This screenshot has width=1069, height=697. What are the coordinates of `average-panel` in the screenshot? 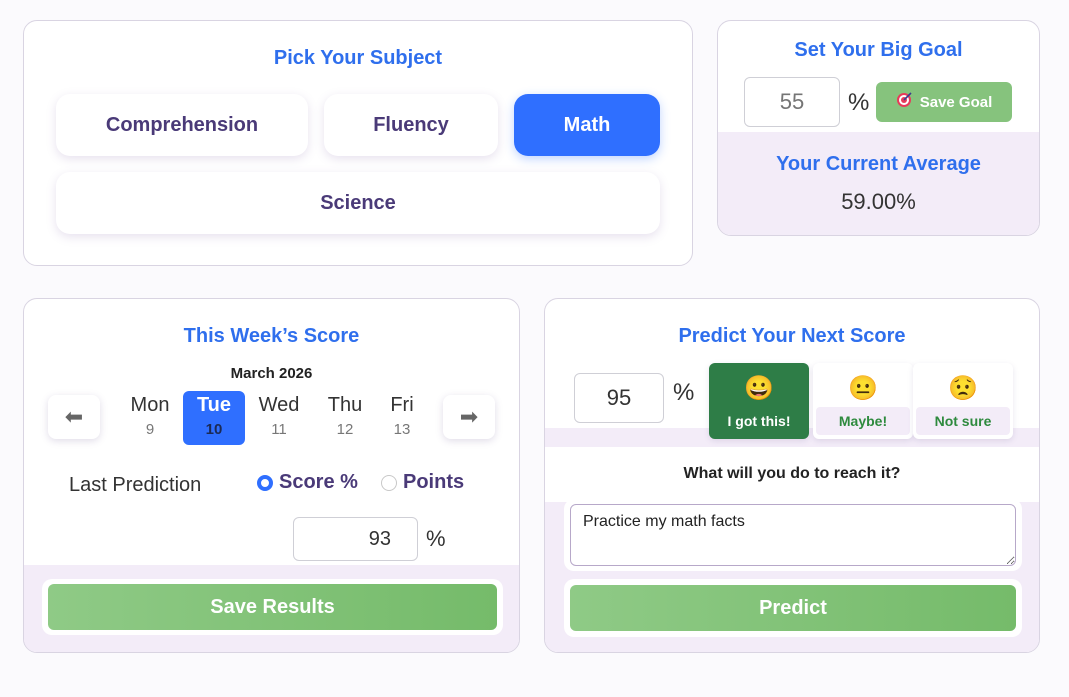 It's located at (878, 183).